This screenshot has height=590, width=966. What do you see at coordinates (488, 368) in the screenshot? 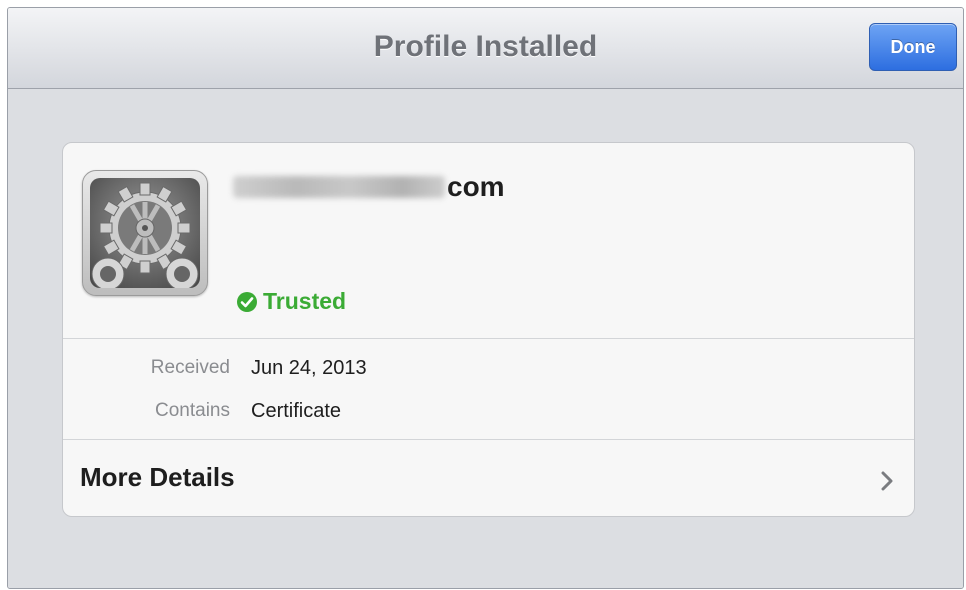
I see `detail-row-received: Received Jun 24, 2013` at bounding box center [488, 368].